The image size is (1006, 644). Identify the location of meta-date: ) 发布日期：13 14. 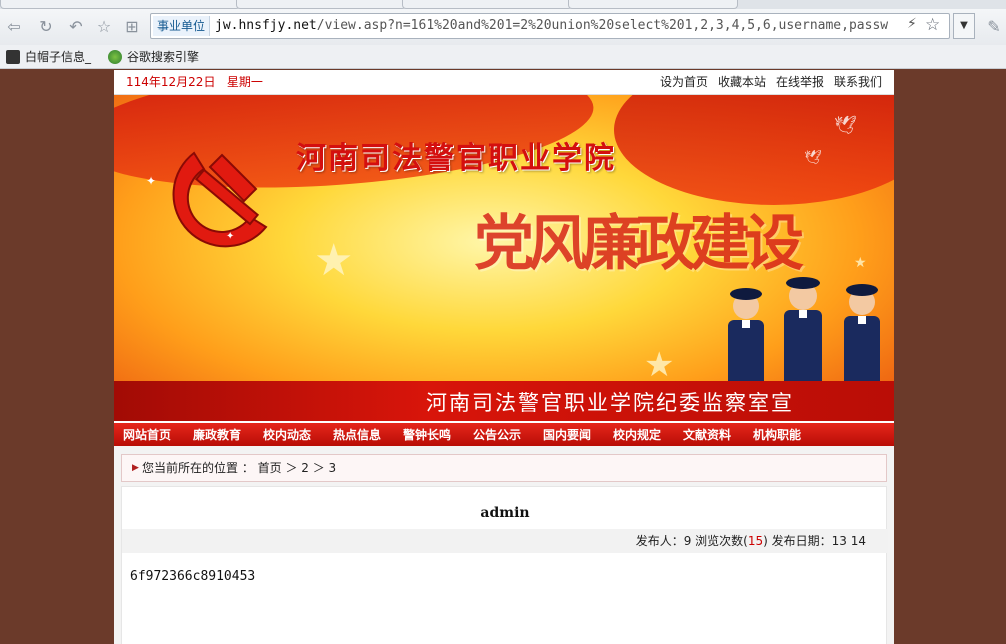
(814, 541).